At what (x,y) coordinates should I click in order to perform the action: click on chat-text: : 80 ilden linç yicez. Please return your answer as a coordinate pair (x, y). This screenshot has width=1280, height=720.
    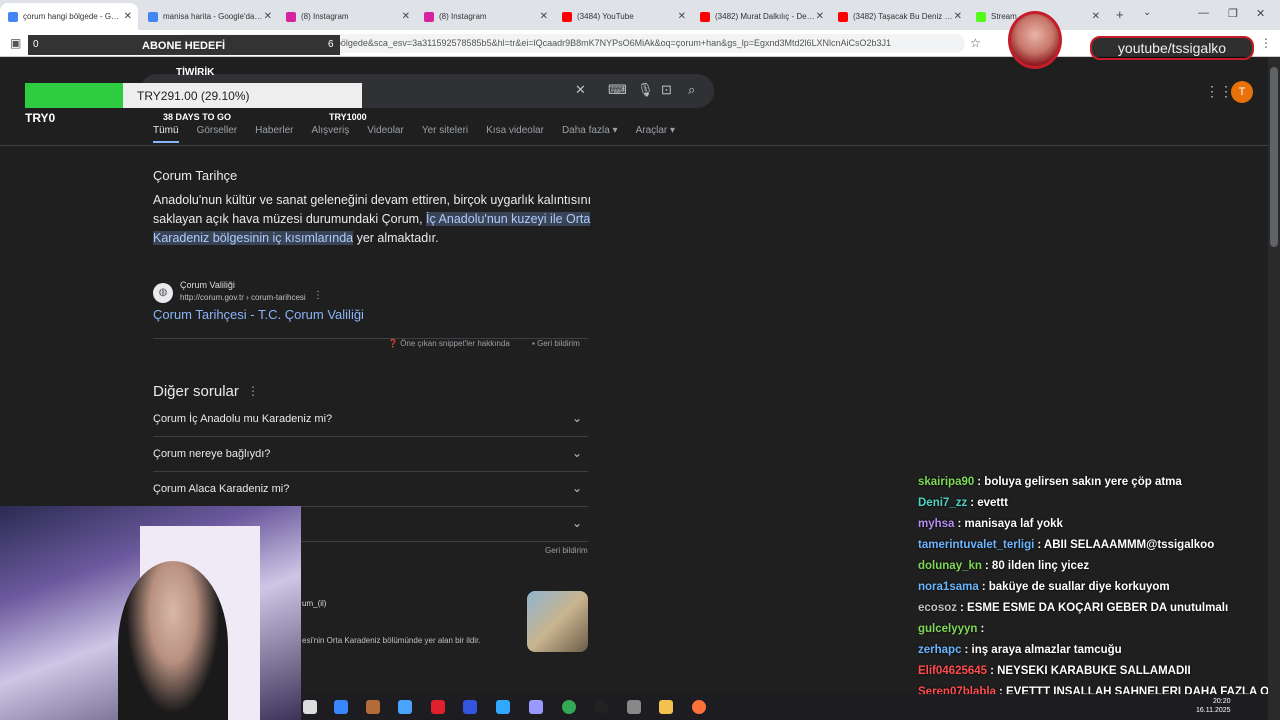
    Looking at the image, I should click on (1037, 566).